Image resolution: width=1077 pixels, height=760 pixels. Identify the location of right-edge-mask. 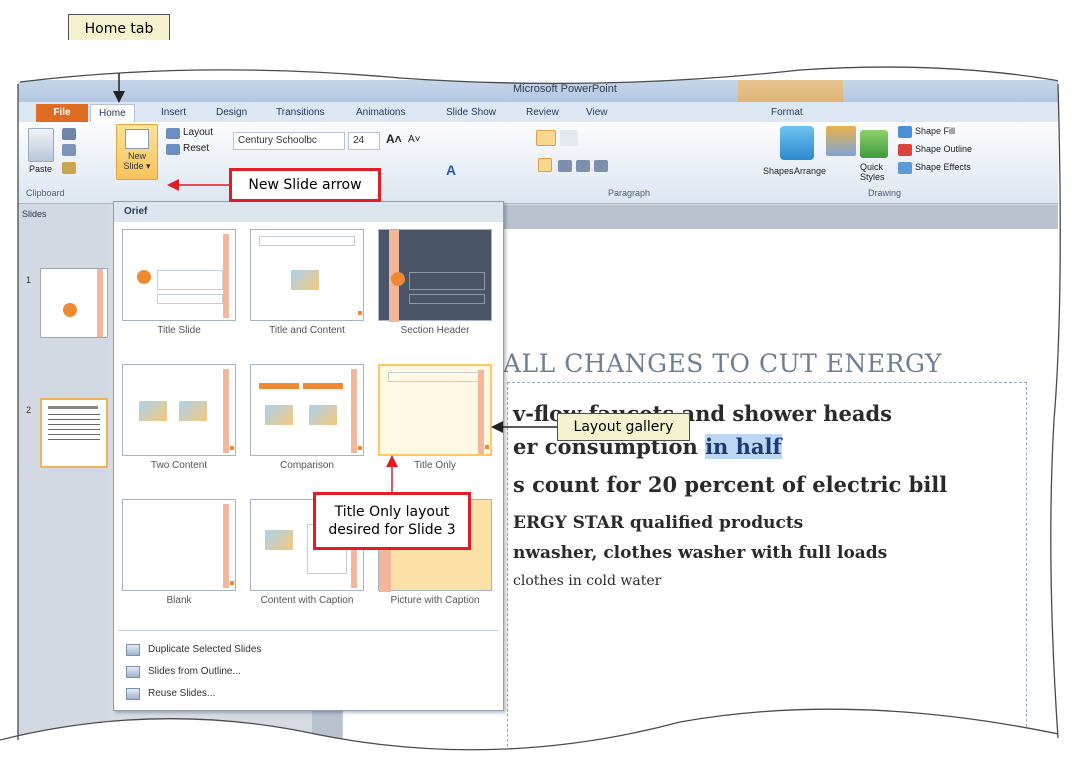
(1067, 410).